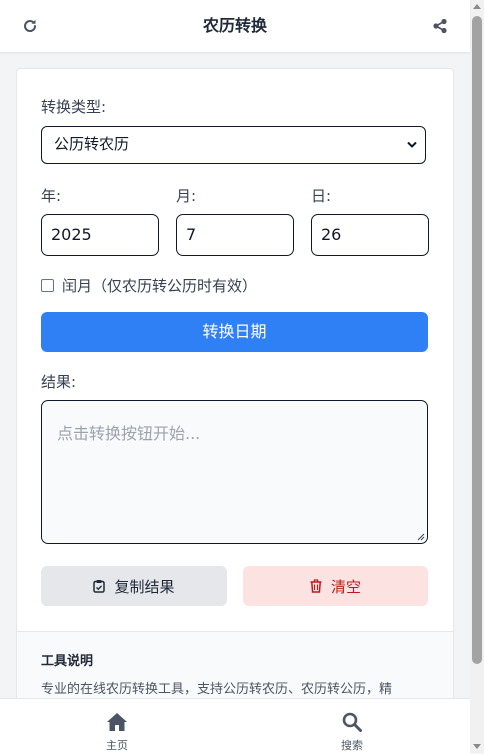 This screenshot has height=754, width=484. I want to click on description-title: 工具说明, so click(67, 661).